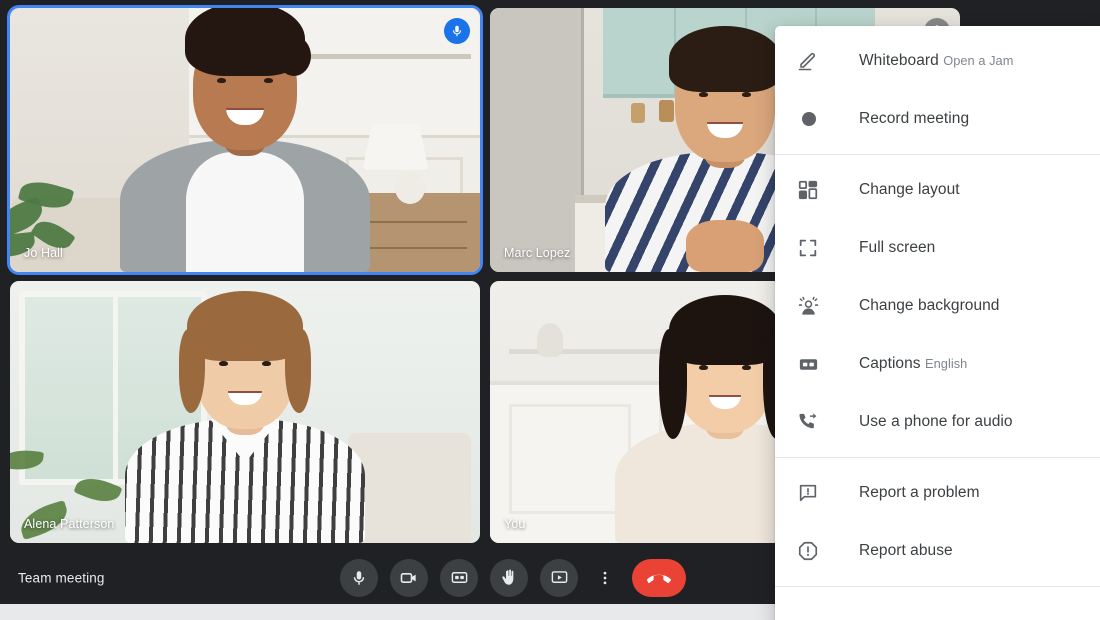 The height and width of the screenshot is (620, 1100). Describe the element at coordinates (812, 306) in the screenshot. I see `change-background-icon` at that location.